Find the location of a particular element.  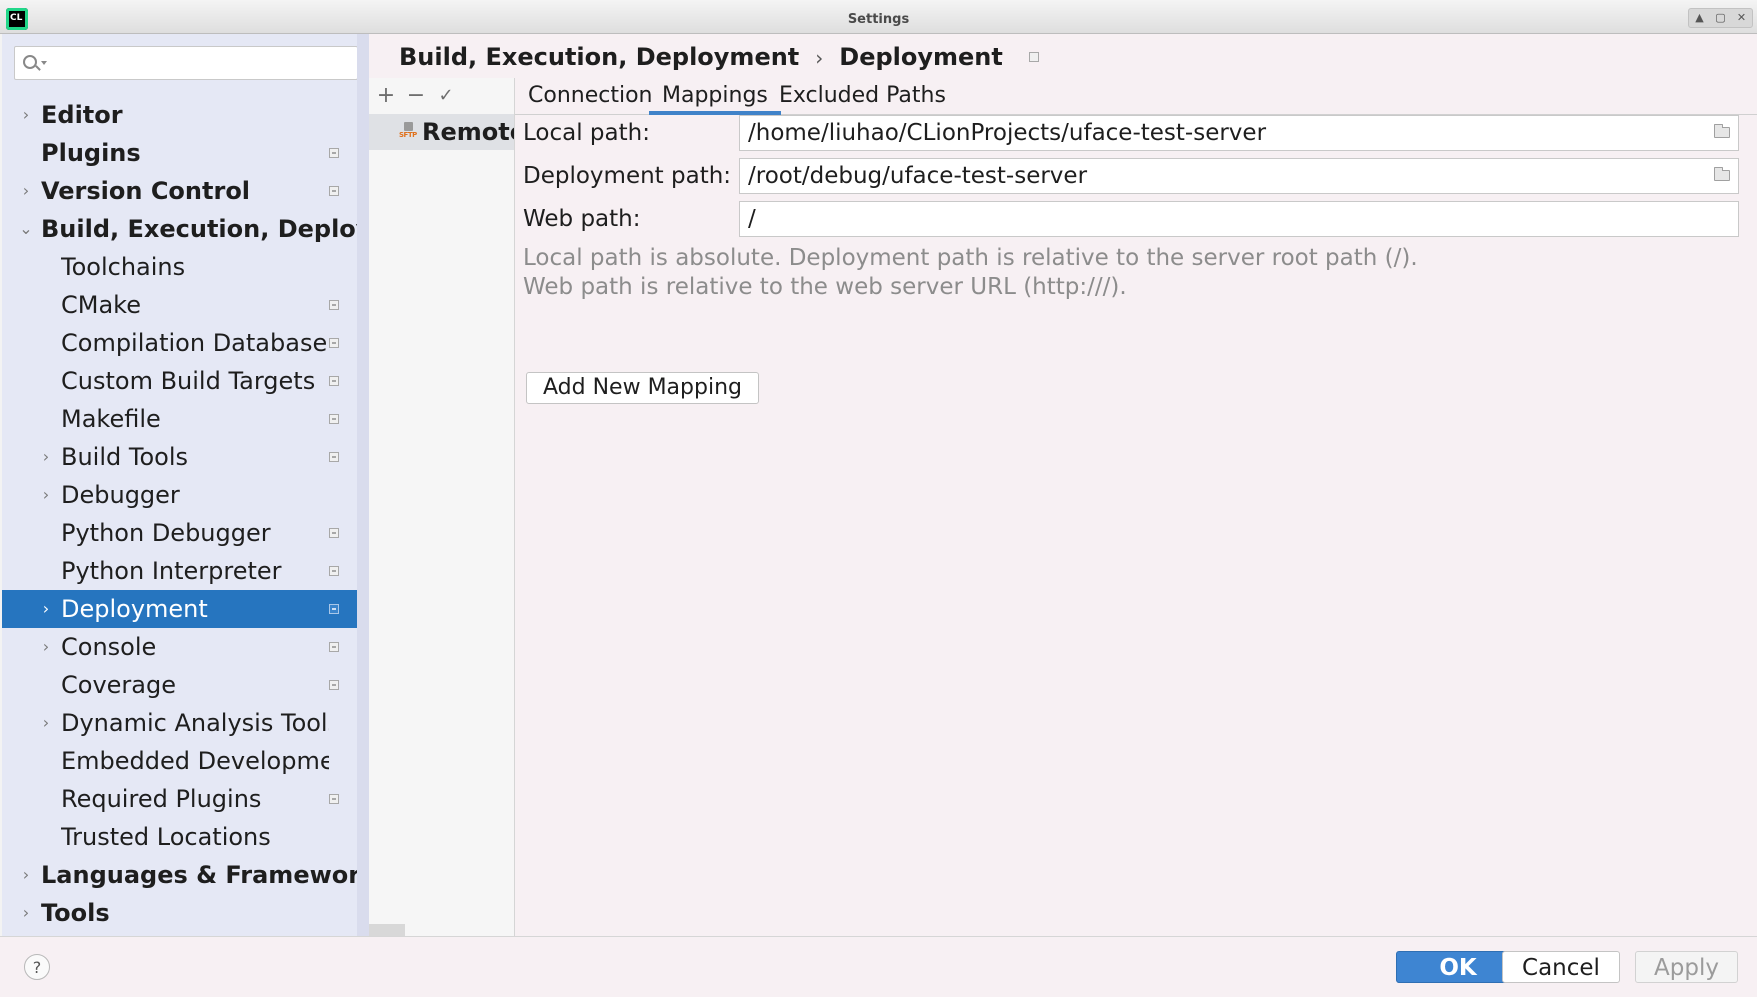

window-title: Settings is located at coordinates (878, 19).